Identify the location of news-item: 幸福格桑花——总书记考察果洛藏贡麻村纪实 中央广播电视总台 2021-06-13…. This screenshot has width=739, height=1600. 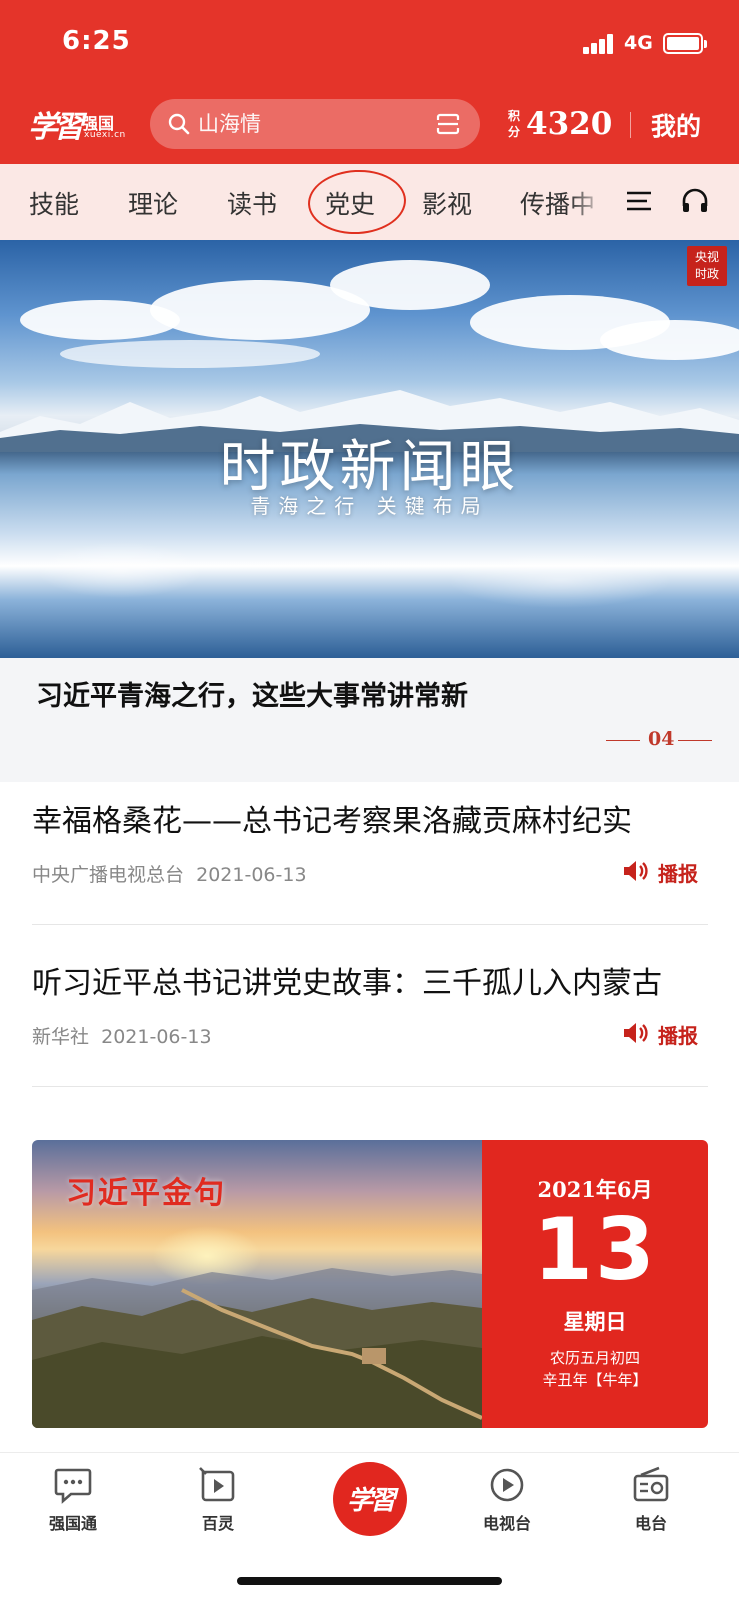
(370, 846).